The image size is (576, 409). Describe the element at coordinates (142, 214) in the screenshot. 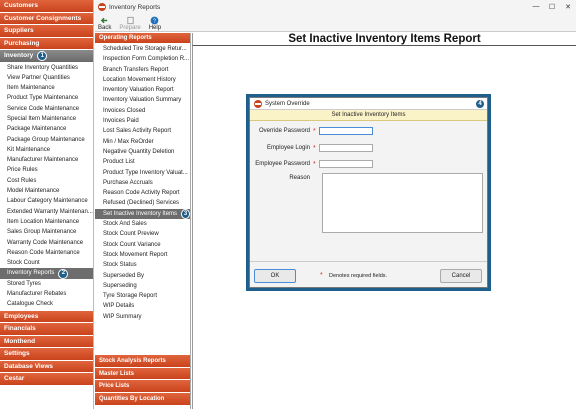

I see `report-list-item: Set Inactive Inventory Items 3` at that location.